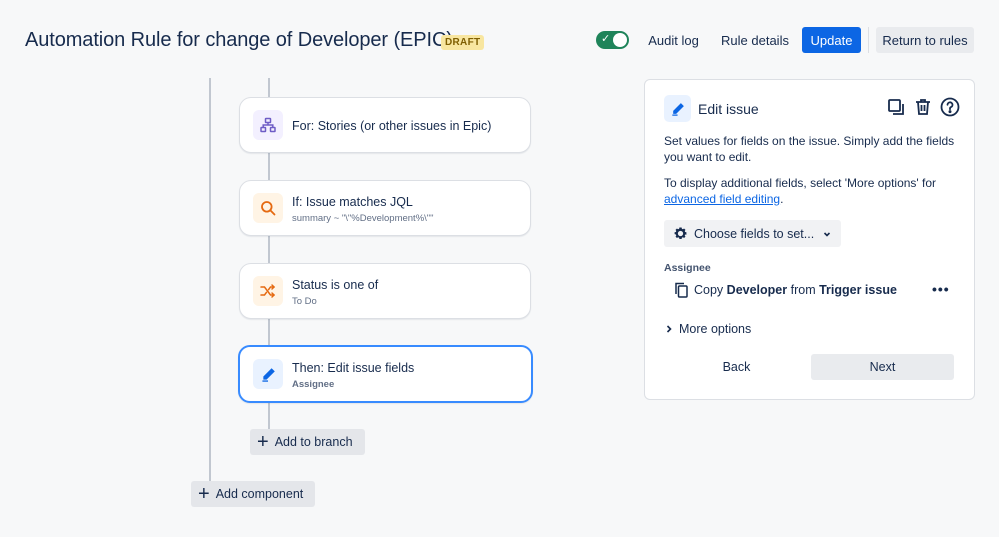 This screenshot has height=537, width=999. Describe the element at coordinates (709, 290) in the screenshot. I see `copy-prefix: Copy` at that location.